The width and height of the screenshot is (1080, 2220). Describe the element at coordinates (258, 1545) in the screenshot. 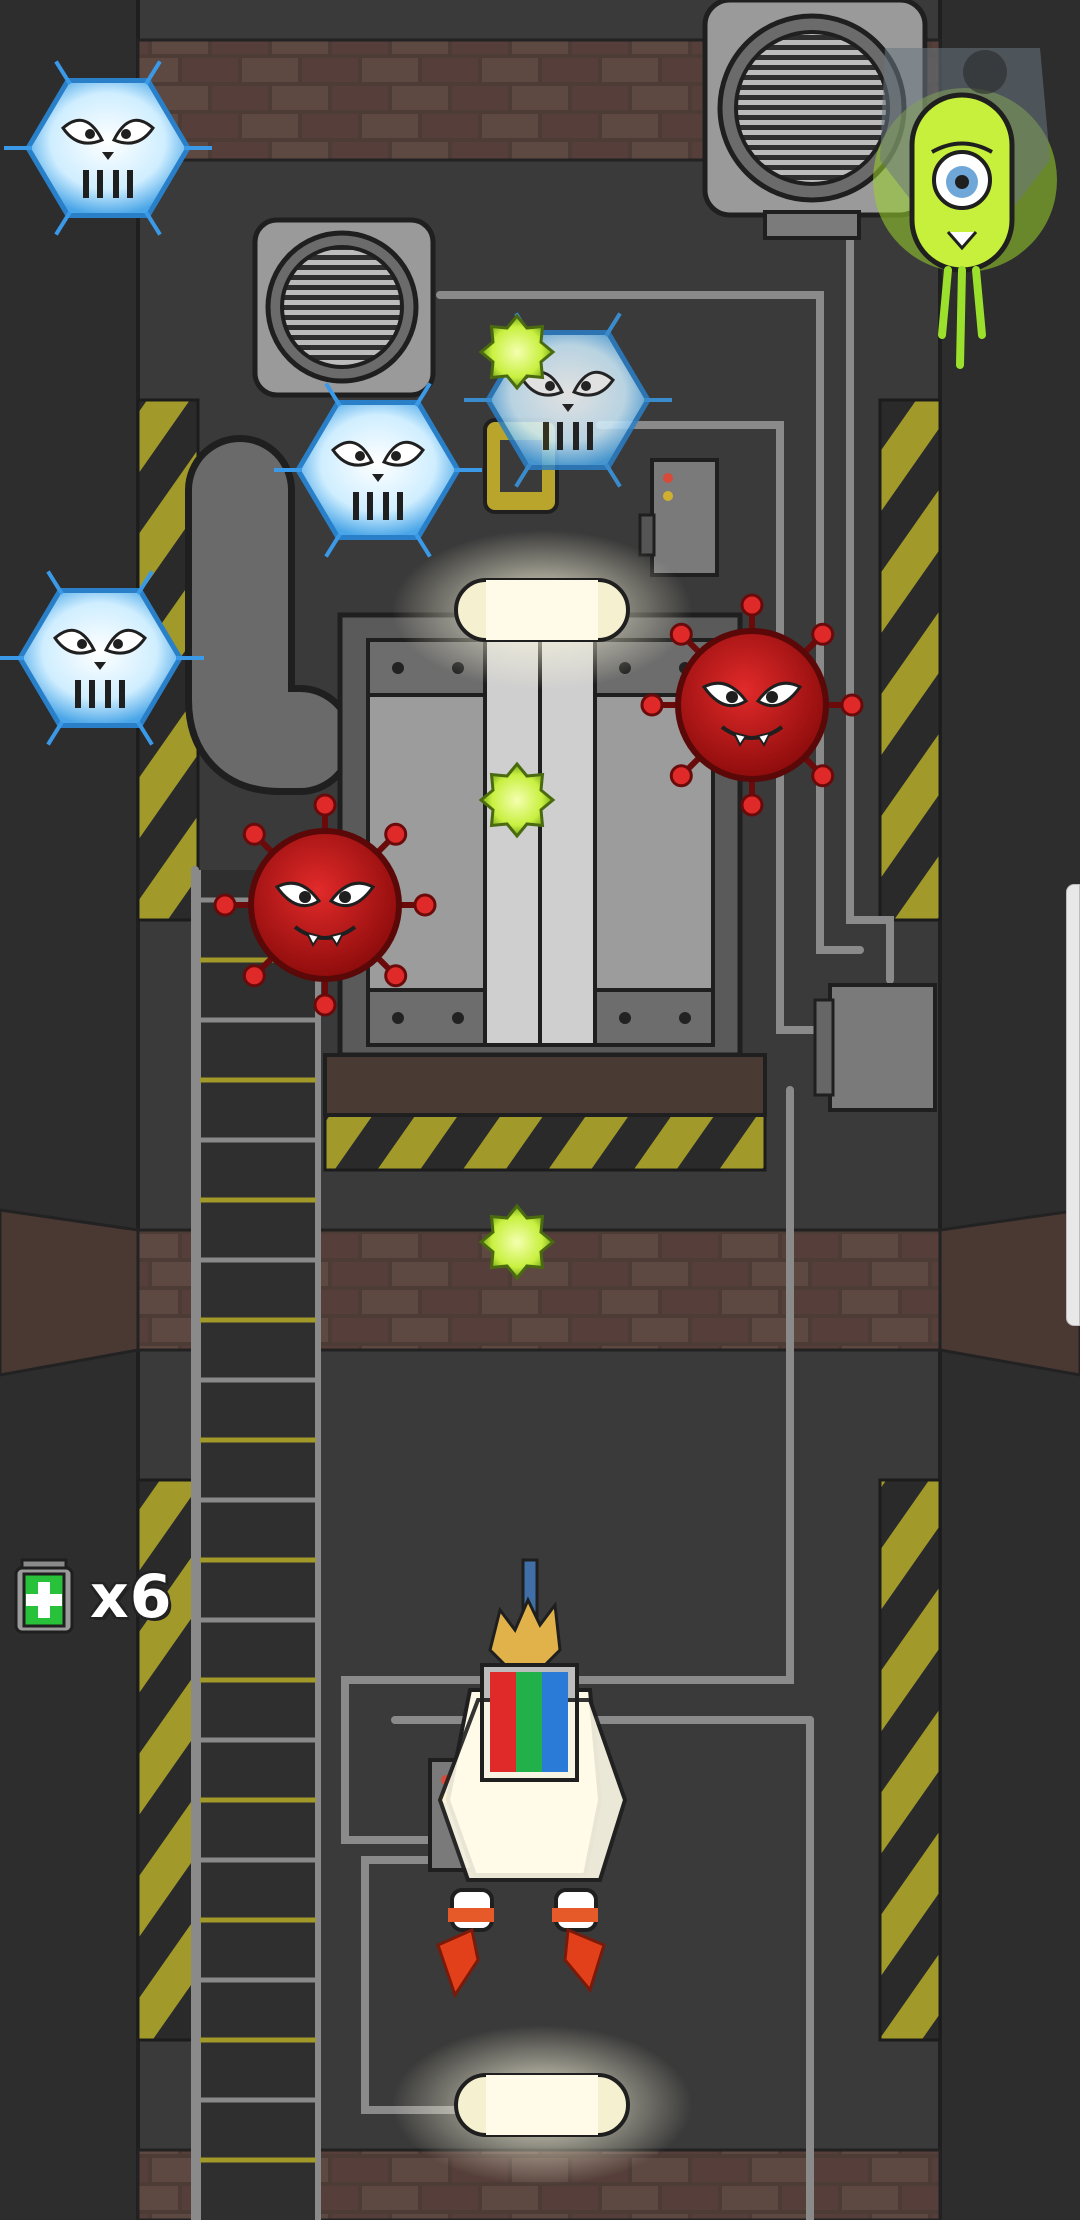

I see `ladder-track` at that location.